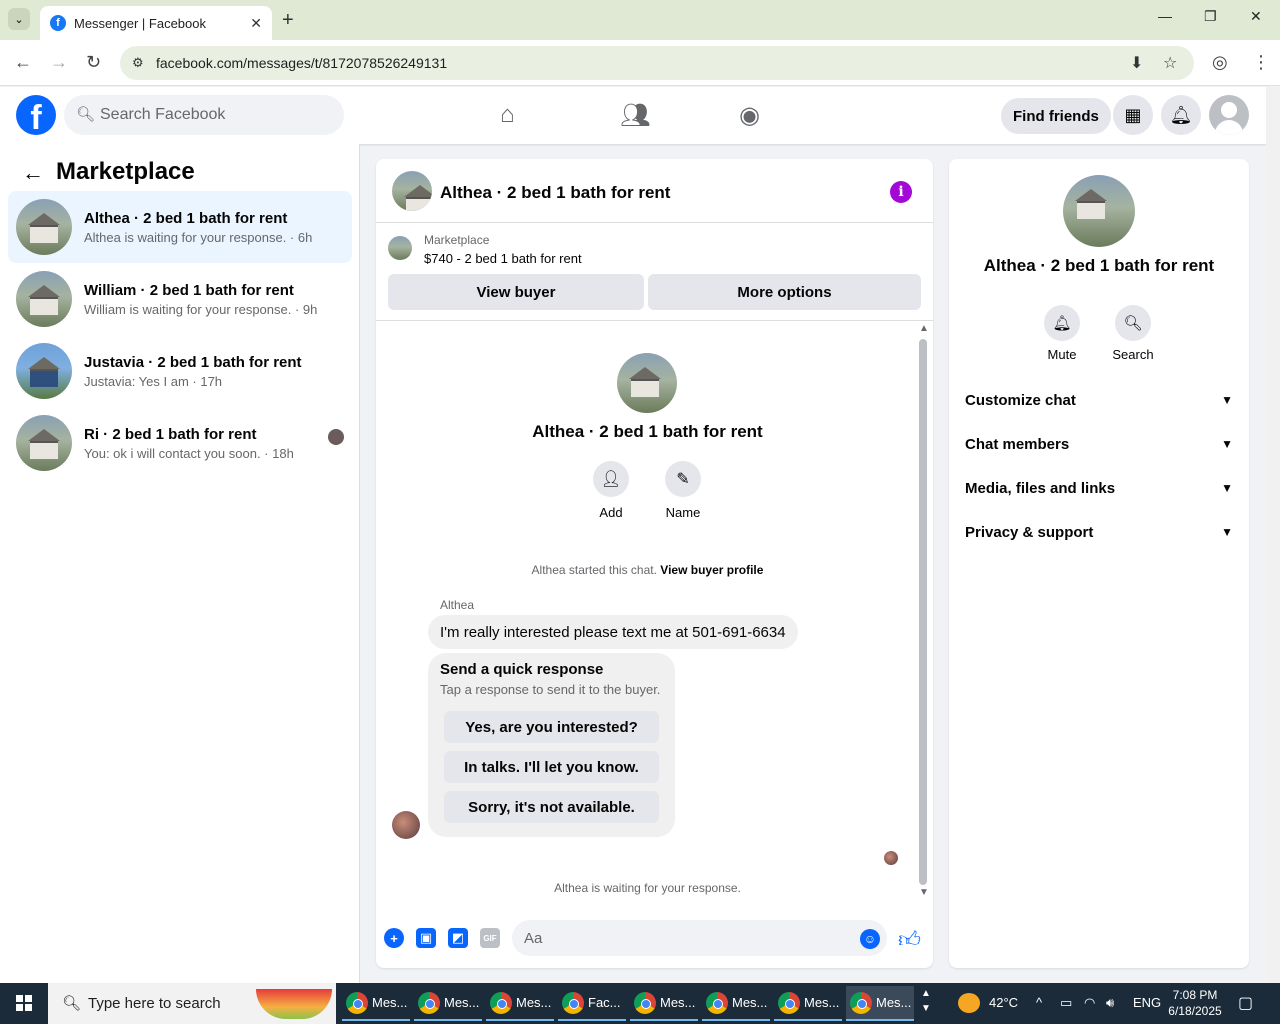 The height and width of the screenshot is (1024, 1280). I want to click on info-name: Althea · 2 bed 1 bath for rent, so click(1099, 265).